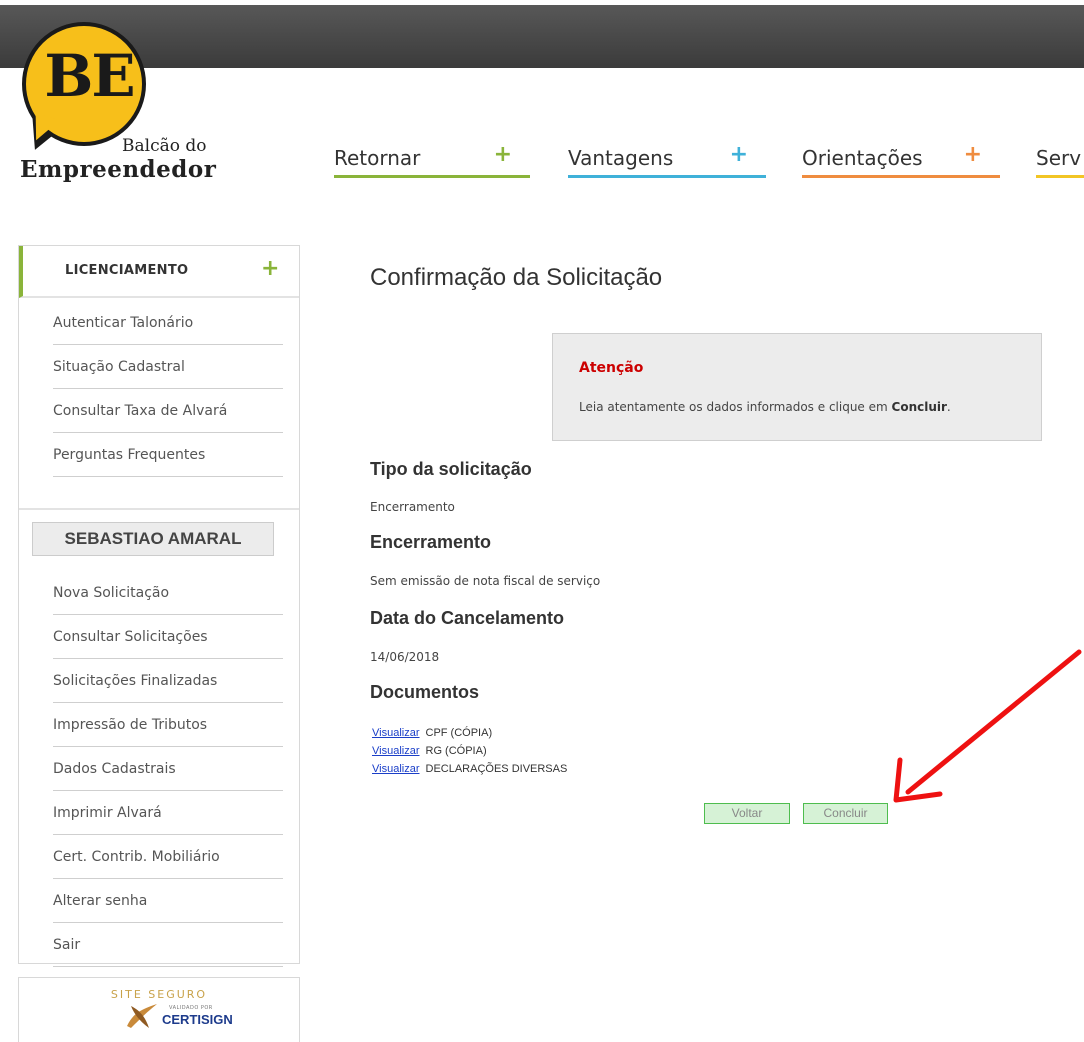  Describe the element at coordinates (918, 780) in the screenshot. I see `arrow-head` at that location.